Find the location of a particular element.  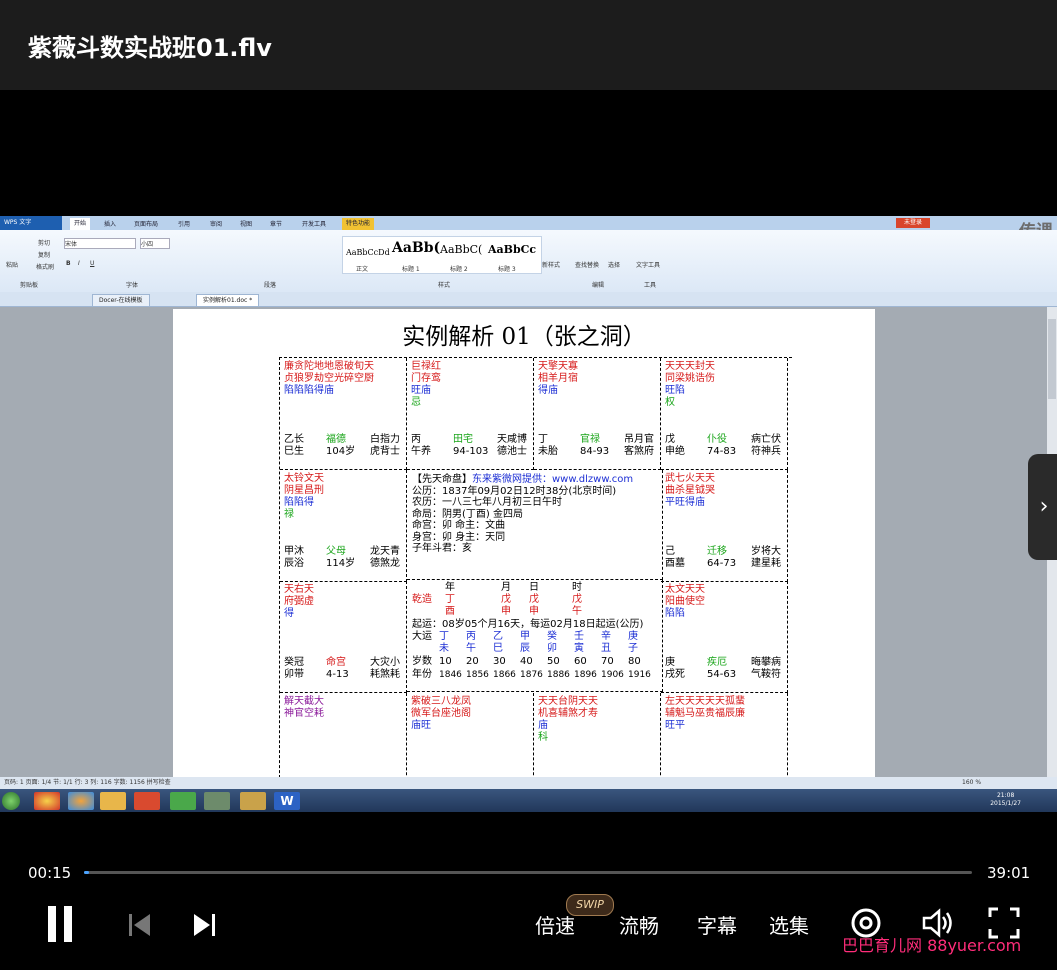

tab-home: 开始 is located at coordinates (80, 224).